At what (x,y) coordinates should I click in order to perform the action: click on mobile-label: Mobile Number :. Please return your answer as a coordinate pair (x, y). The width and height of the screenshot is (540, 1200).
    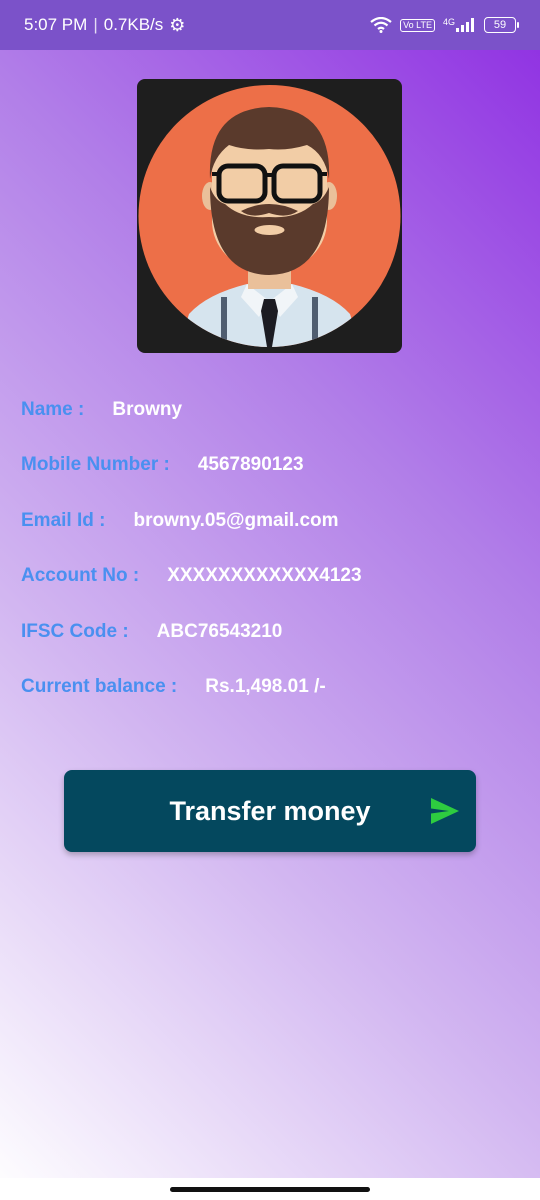
    Looking at the image, I should click on (95, 464).